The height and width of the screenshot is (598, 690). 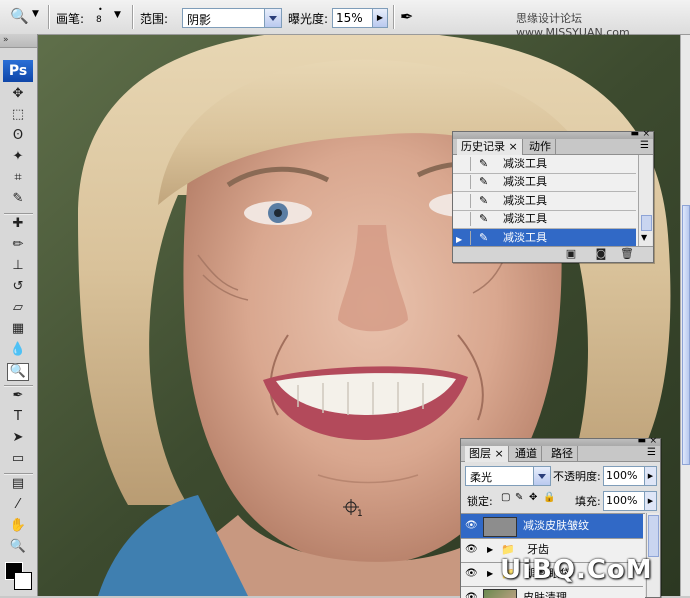 What do you see at coordinates (18, 245) in the screenshot?
I see `brush-tool-icon: ✏` at bounding box center [18, 245].